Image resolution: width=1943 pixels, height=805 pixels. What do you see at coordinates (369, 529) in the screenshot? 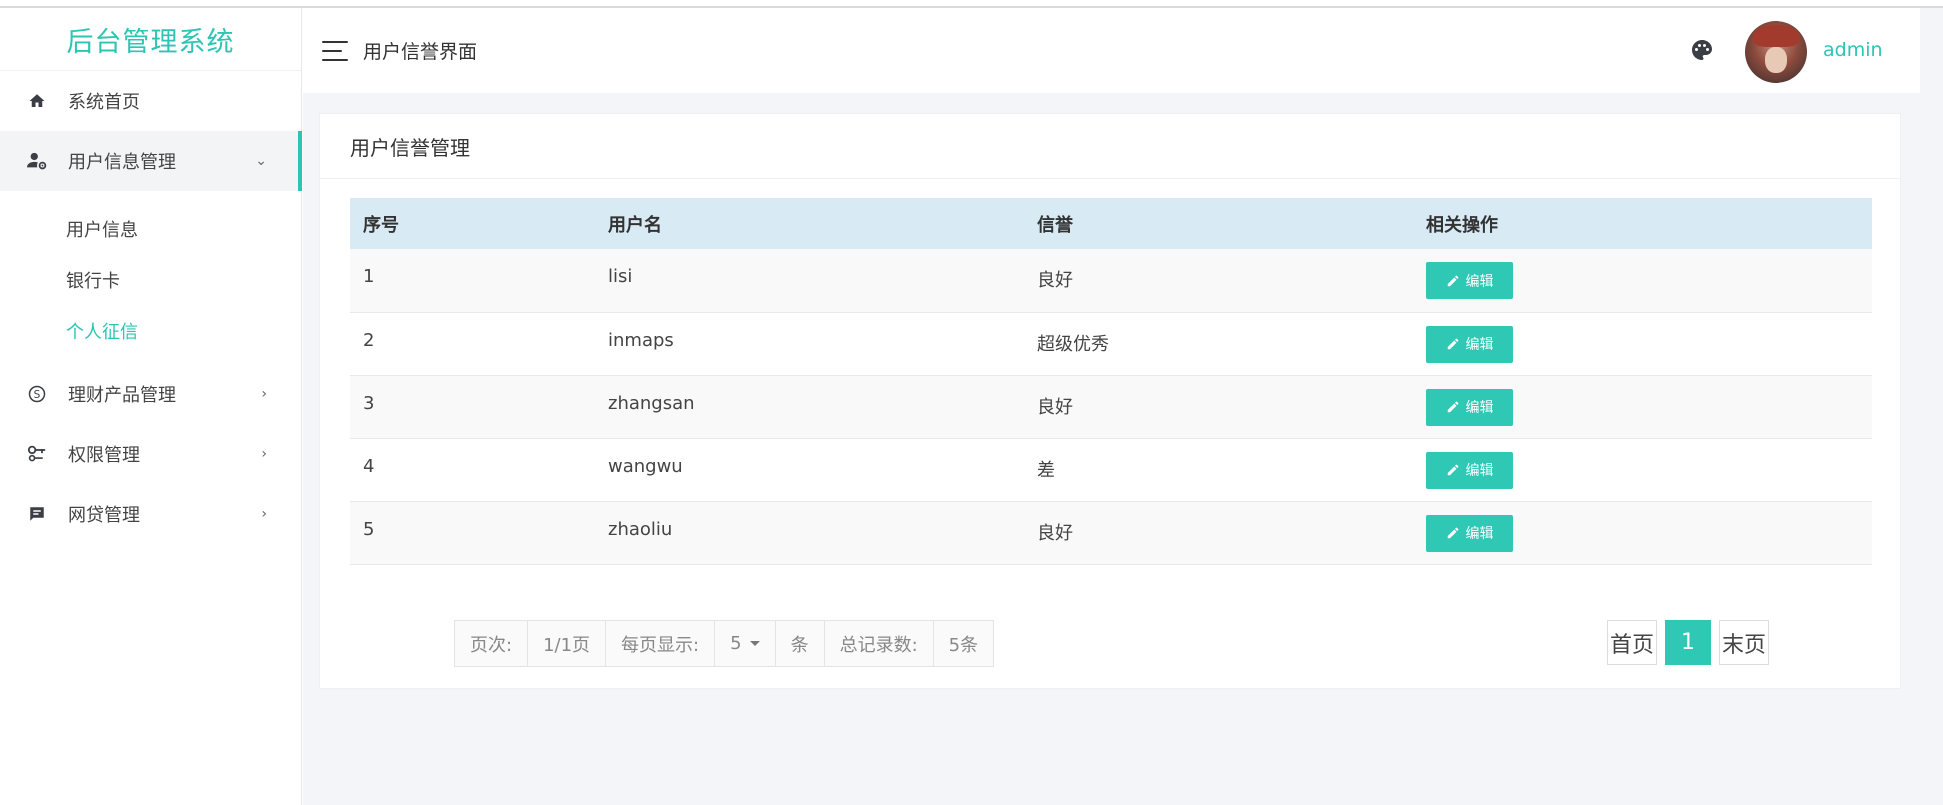
I see `cell-id: 5` at bounding box center [369, 529].